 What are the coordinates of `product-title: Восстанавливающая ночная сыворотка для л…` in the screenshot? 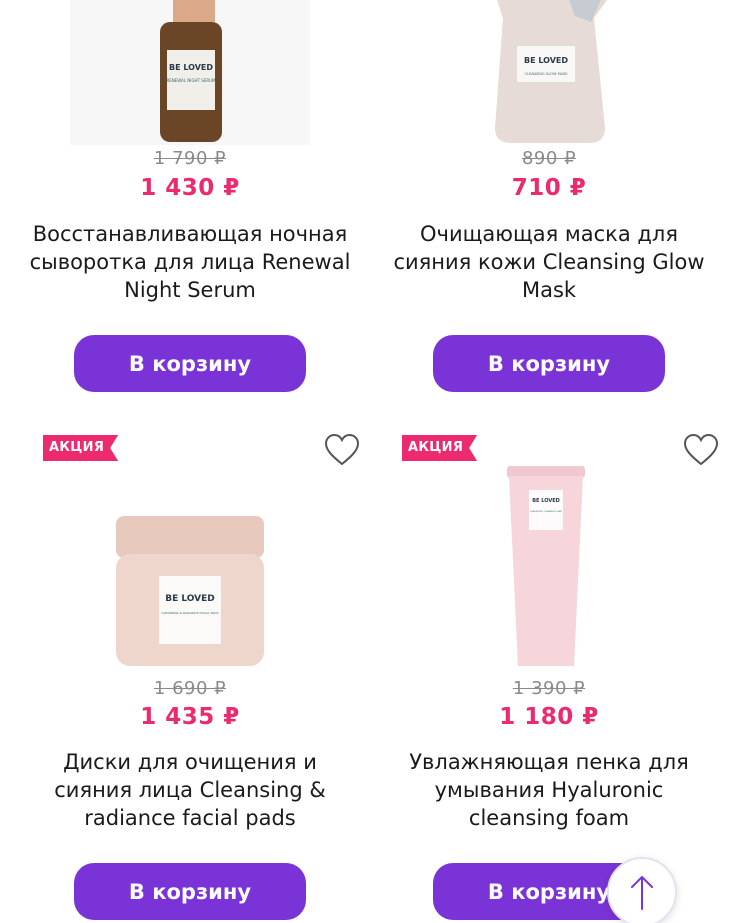 It's located at (190, 262).